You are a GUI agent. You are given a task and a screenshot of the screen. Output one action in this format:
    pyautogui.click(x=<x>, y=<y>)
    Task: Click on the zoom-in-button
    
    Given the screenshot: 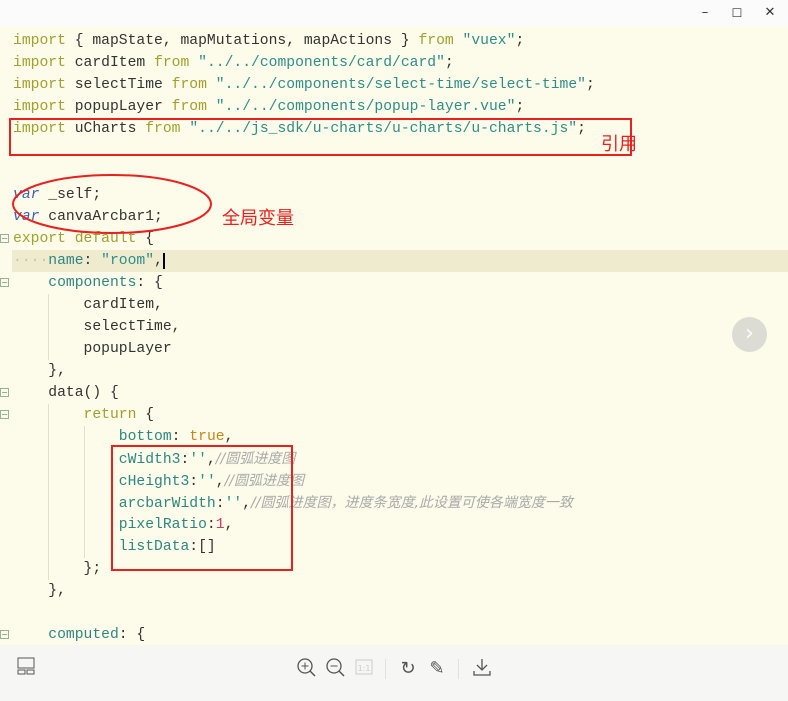 What is the action you would take?
    pyautogui.click(x=306, y=669)
    